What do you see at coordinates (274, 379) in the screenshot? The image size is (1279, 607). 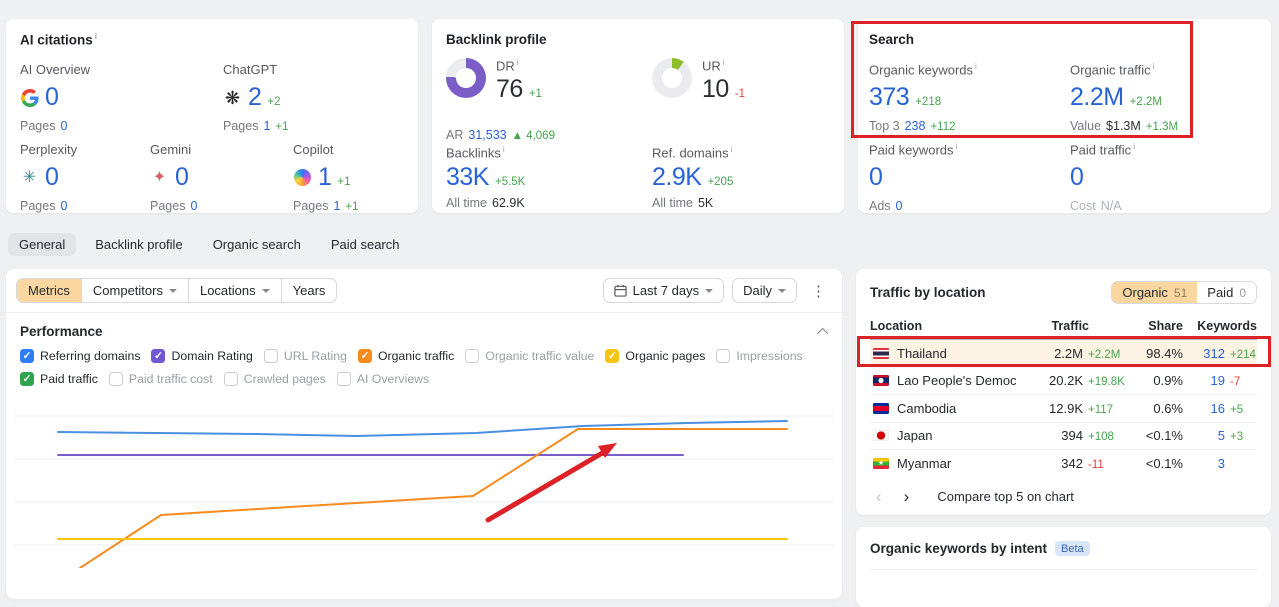 I see `metric-checkbox-crawled-pages: Crawled pages` at bounding box center [274, 379].